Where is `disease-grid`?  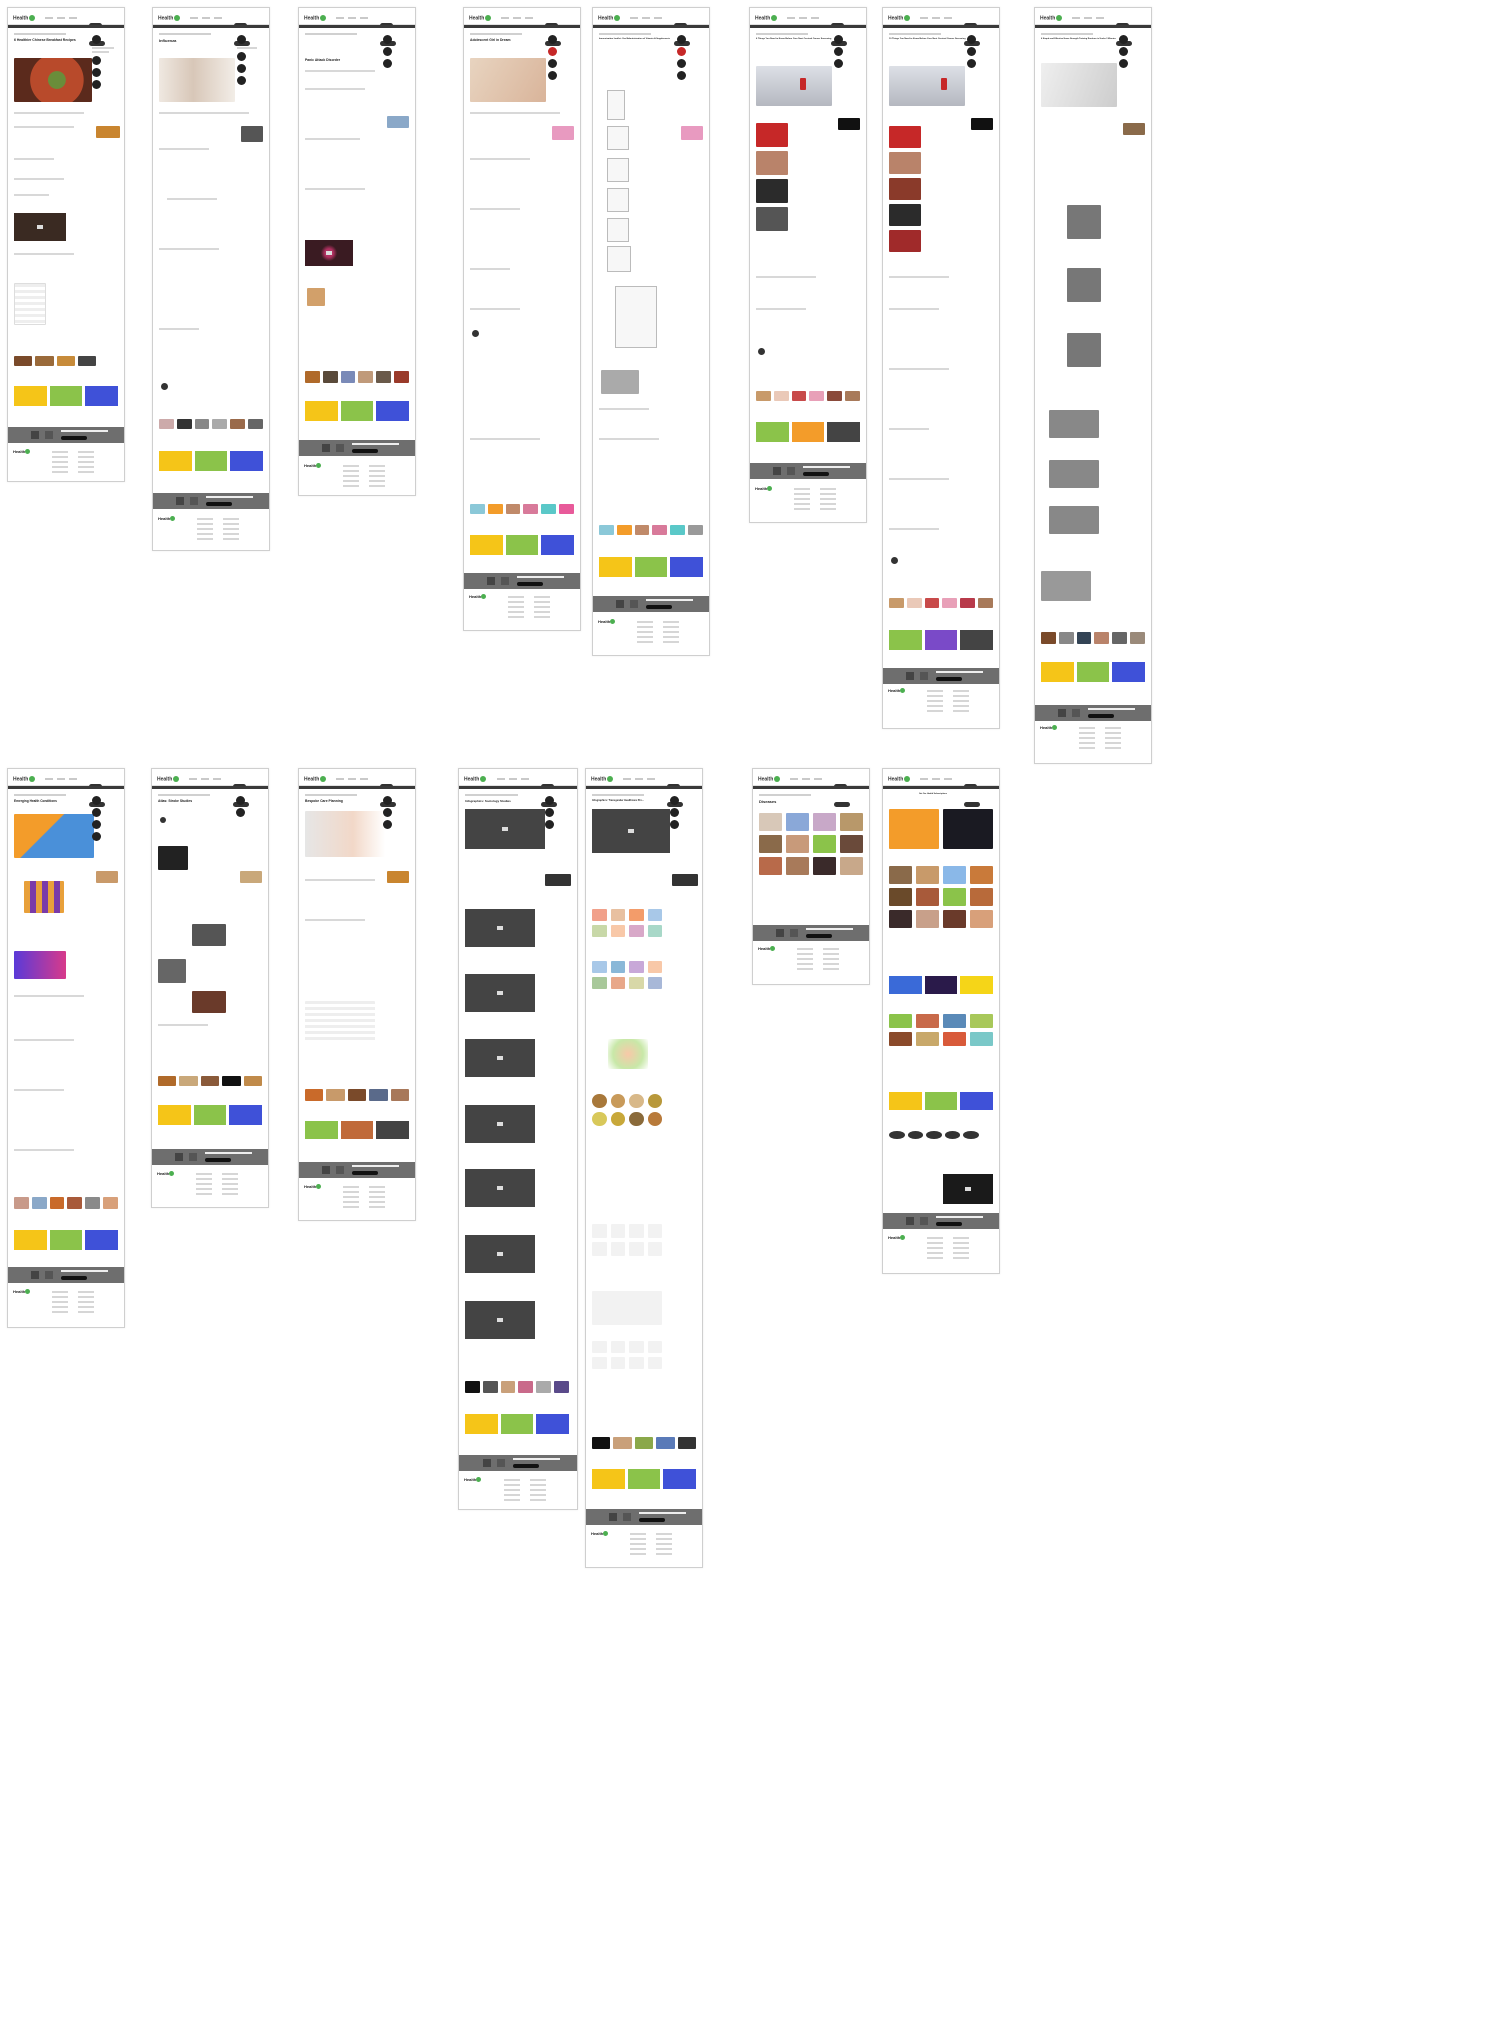 disease-grid is located at coordinates (811, 844).